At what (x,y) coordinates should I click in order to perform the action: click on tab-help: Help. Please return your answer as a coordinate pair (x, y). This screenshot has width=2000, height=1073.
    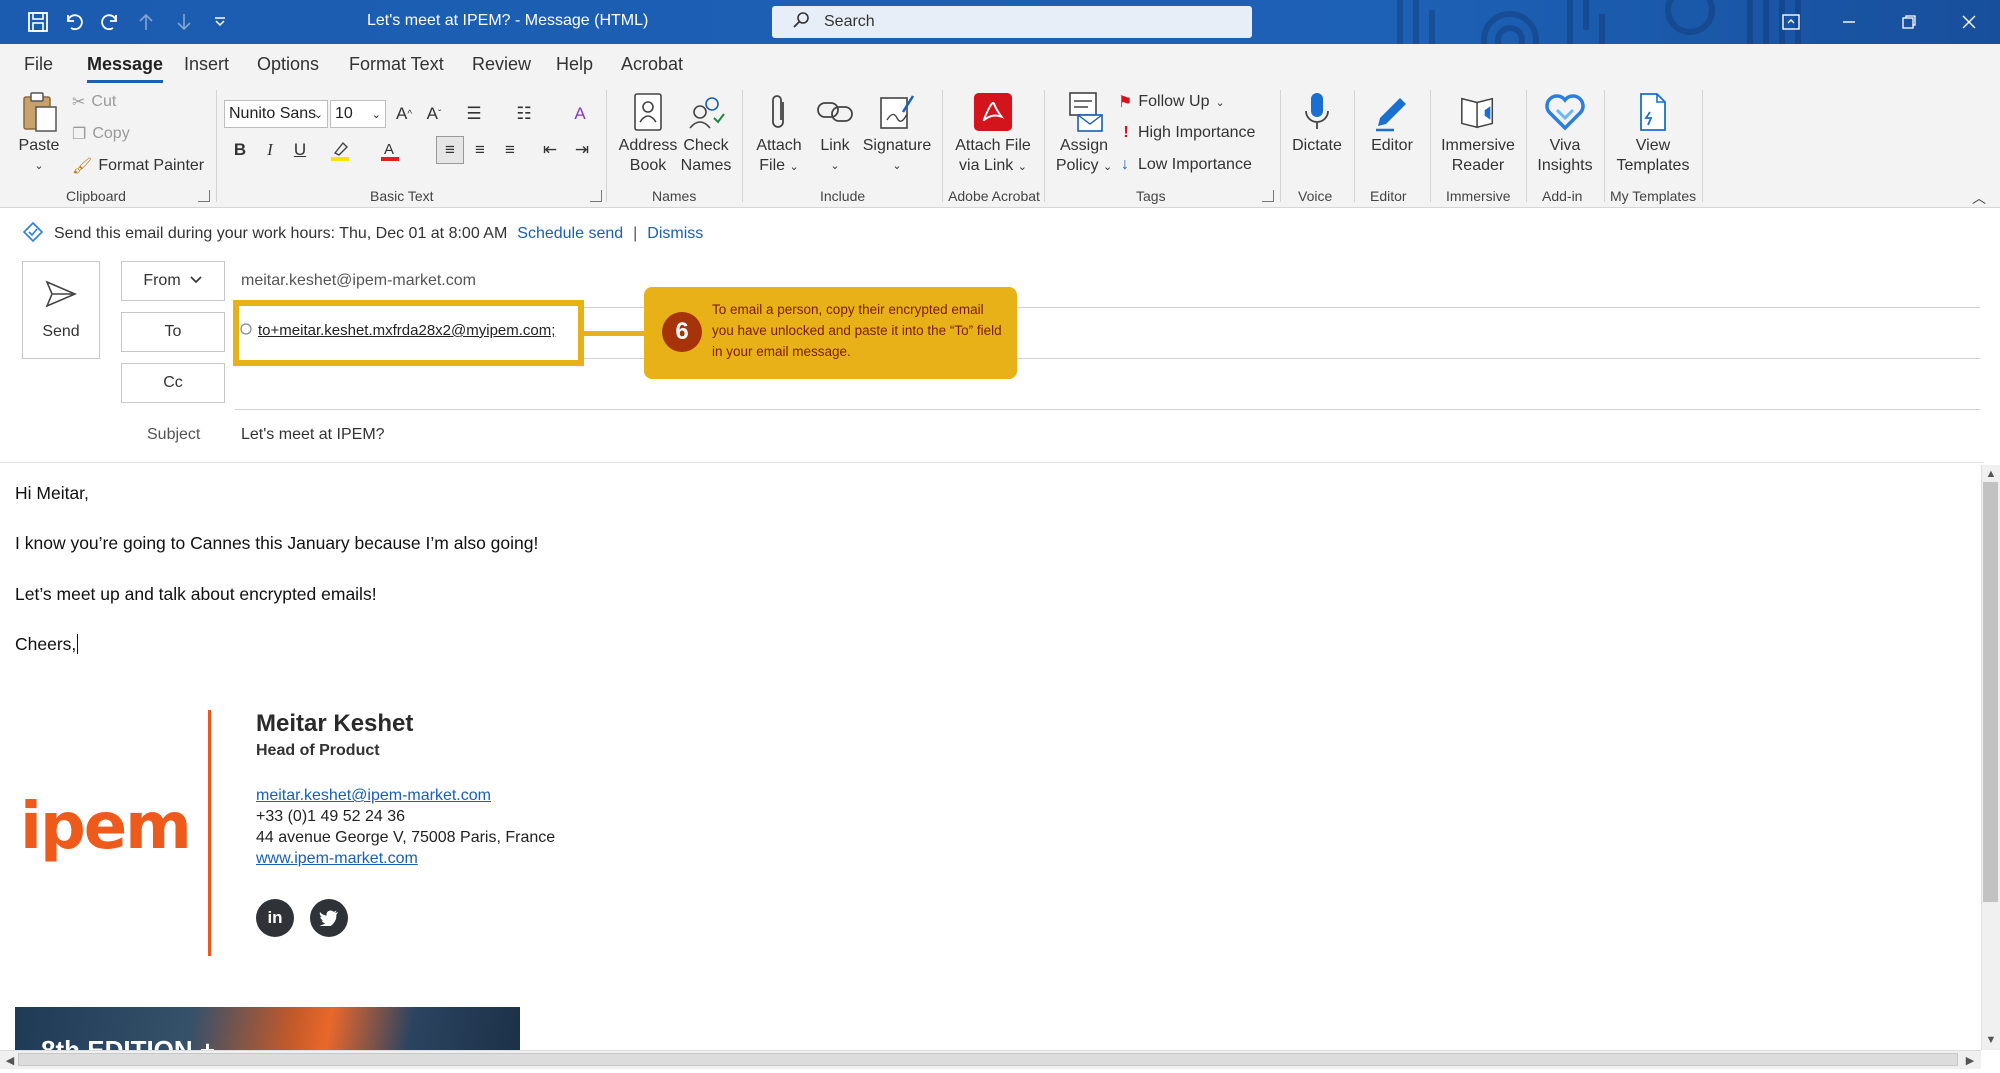
    Looking at the image, I should click on (574, 64).